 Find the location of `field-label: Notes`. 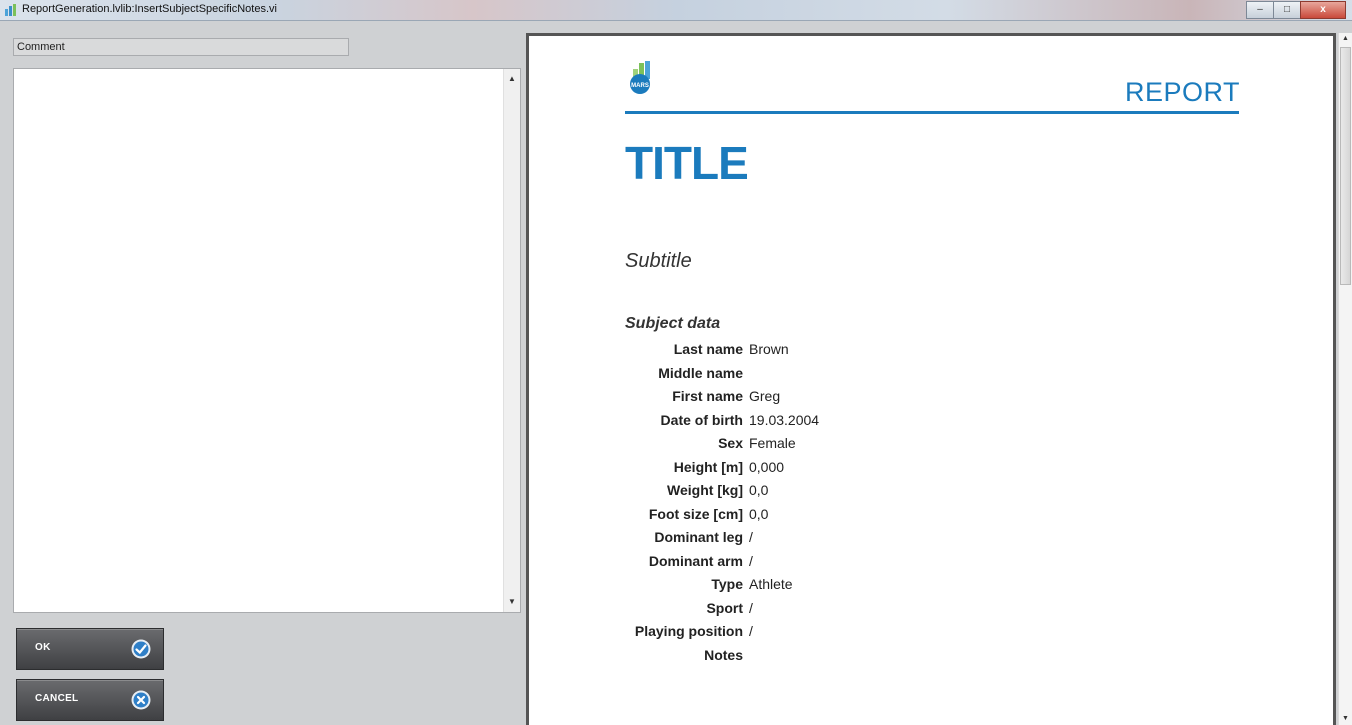

field-label: Notes is located at coordinates (723, 654).